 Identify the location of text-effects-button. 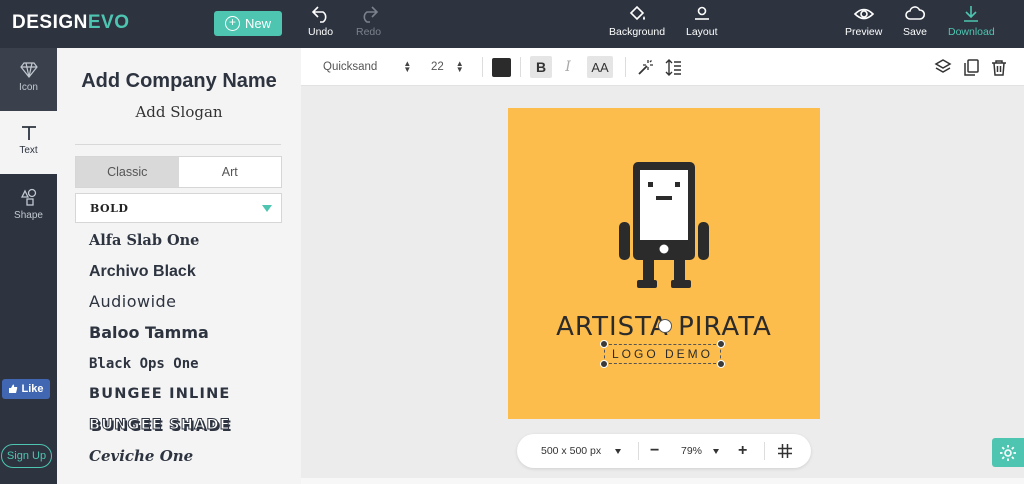
(645, 67).